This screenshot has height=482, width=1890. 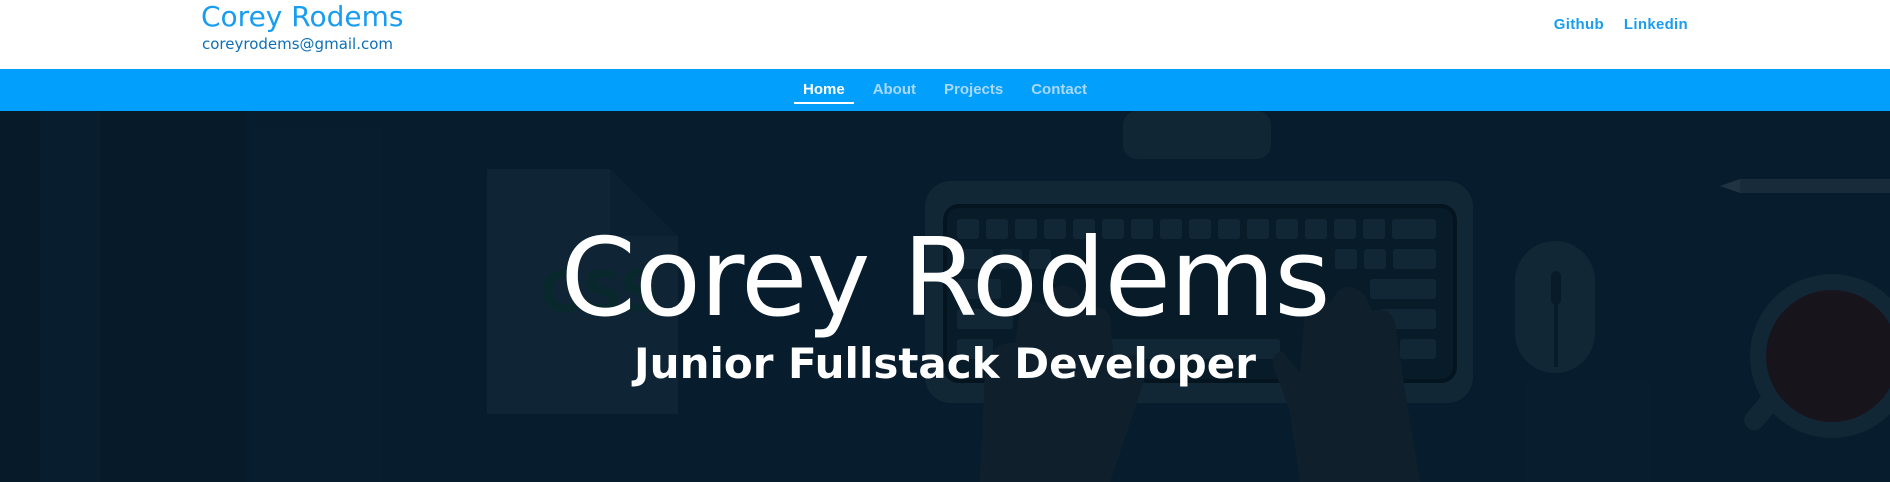 I want to click on main-nav: Home About Projects Contact, so click(x=945, y=90).